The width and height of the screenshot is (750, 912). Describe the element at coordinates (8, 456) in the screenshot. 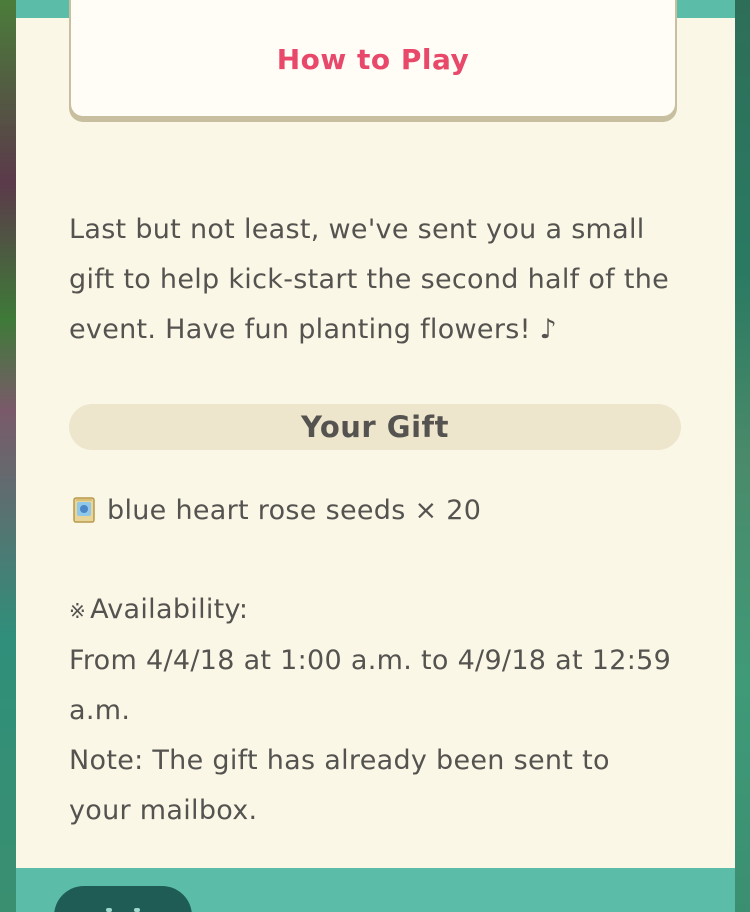

I see `background-foliage-left` at that location.